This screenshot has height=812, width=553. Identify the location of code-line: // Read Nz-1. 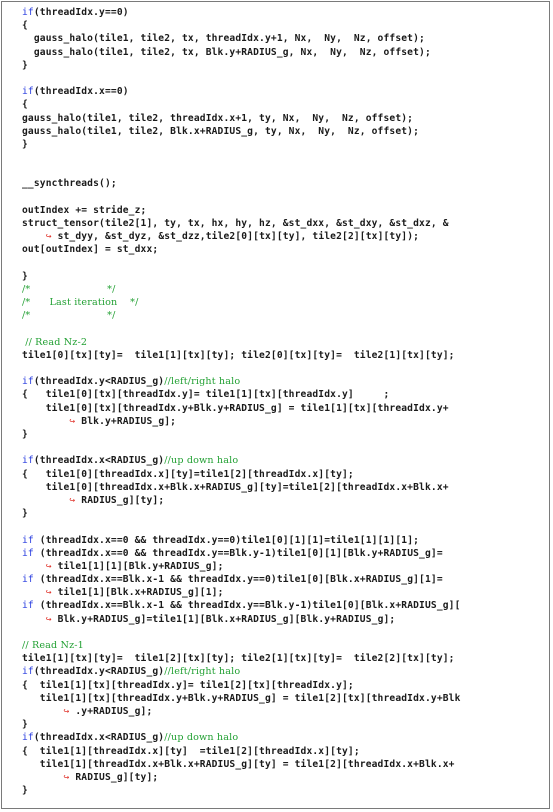
(241, 645).